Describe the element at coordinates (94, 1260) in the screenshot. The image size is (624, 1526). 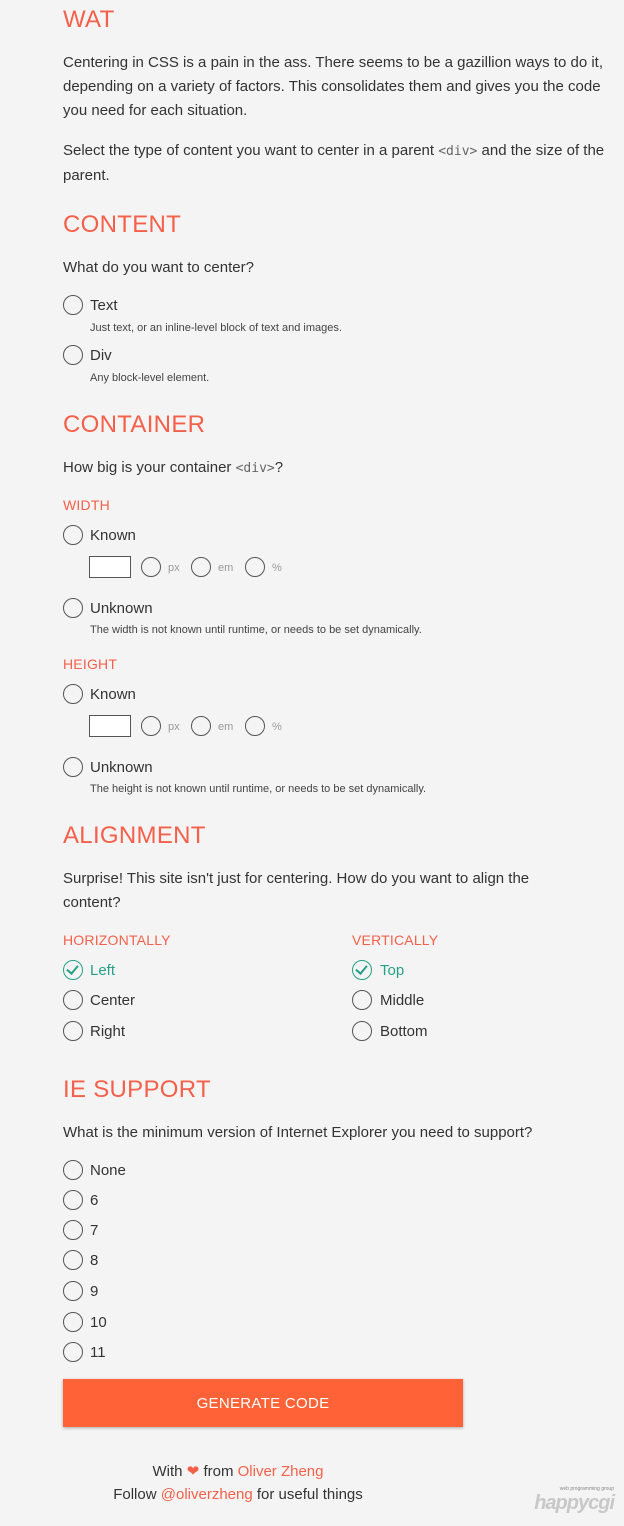
I see `ie-8-label: 8` at that location.